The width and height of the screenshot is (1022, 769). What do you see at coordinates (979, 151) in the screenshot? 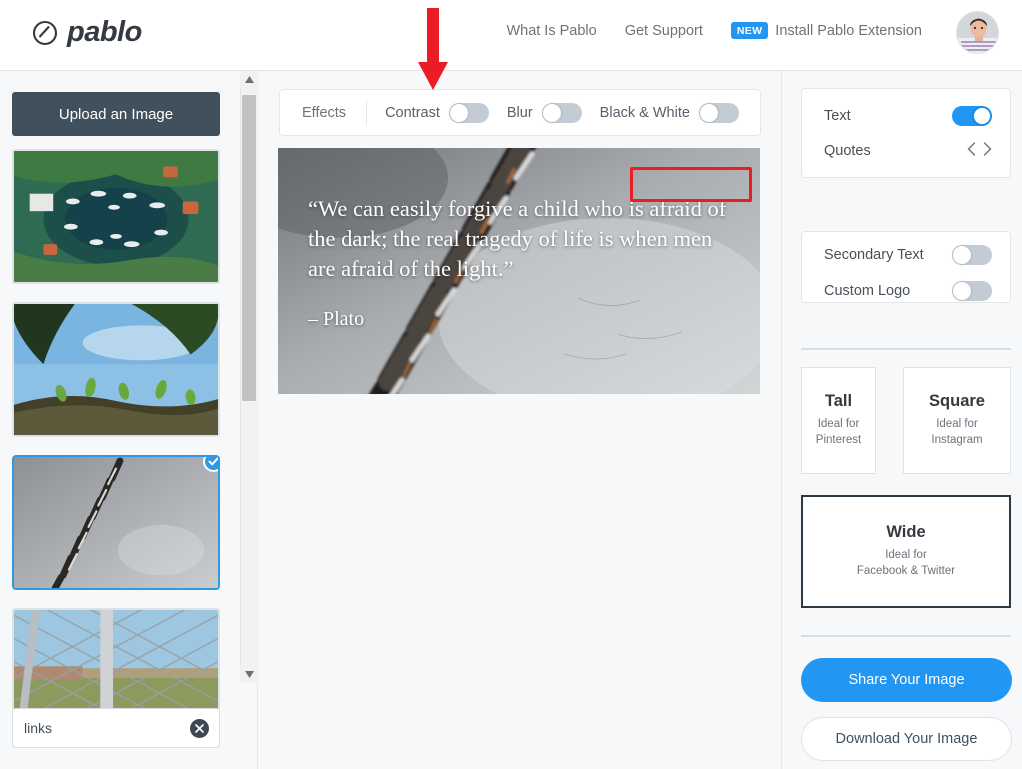
I see `quotes-stepper` at bounding box center [979, 151].